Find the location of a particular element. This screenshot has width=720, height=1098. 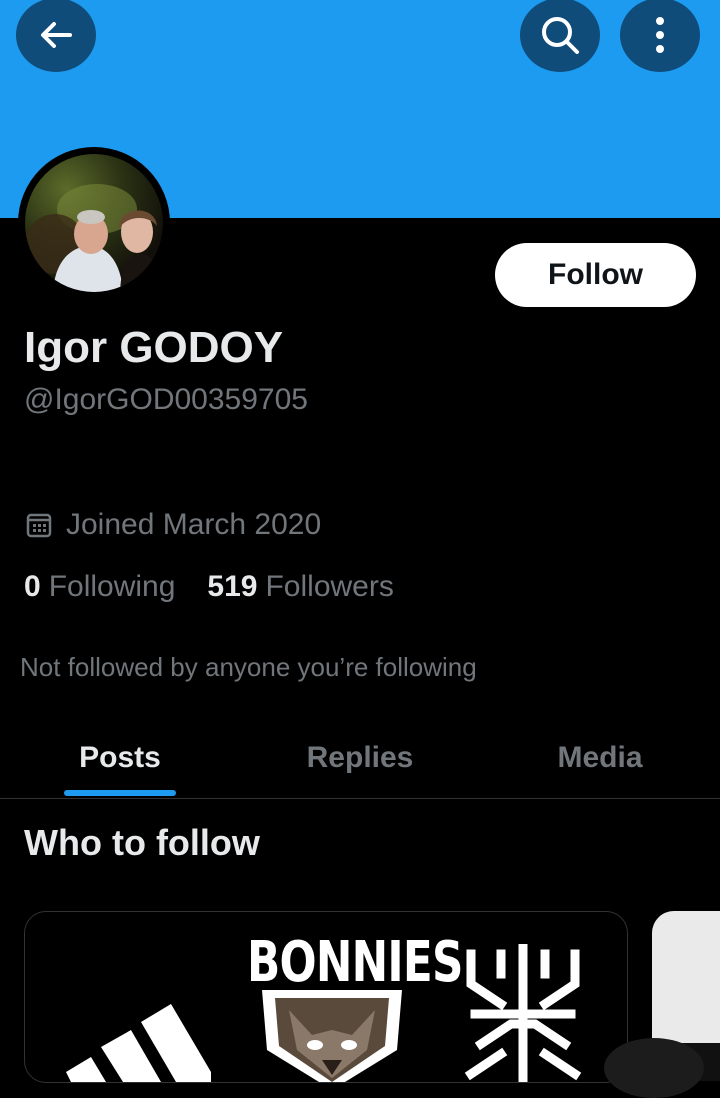

follow-stats: 0 Following 519 Followers is located at coordinates (209, 587).